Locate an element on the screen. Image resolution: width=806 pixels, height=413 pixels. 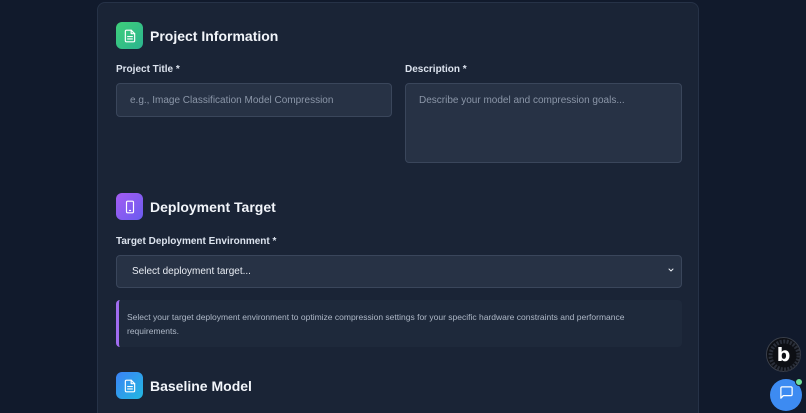
online-status-dot is located at coordinates (799, 382).